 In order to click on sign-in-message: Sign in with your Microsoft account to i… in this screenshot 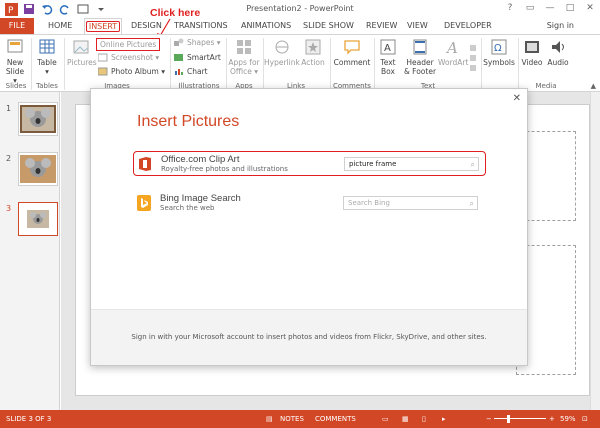, I will do `click(309, 337)`.